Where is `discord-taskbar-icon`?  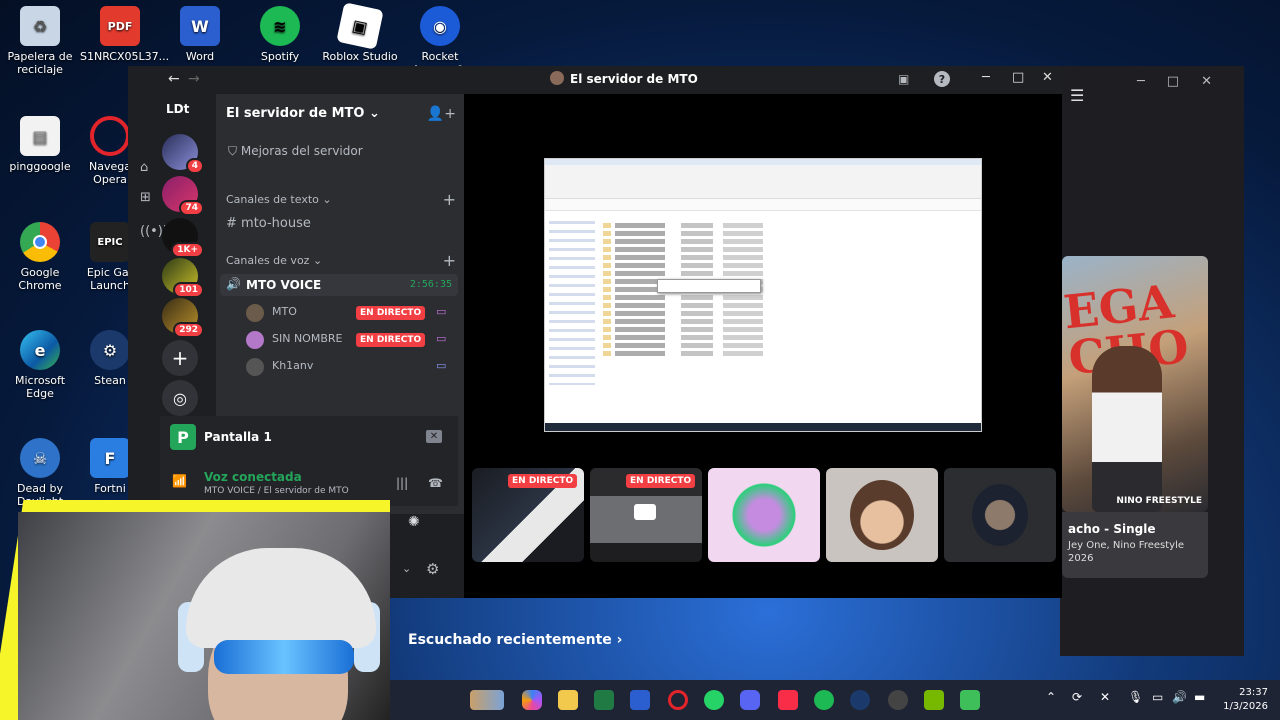
discord-taskbar-icon is located at coordinates (750, 700).